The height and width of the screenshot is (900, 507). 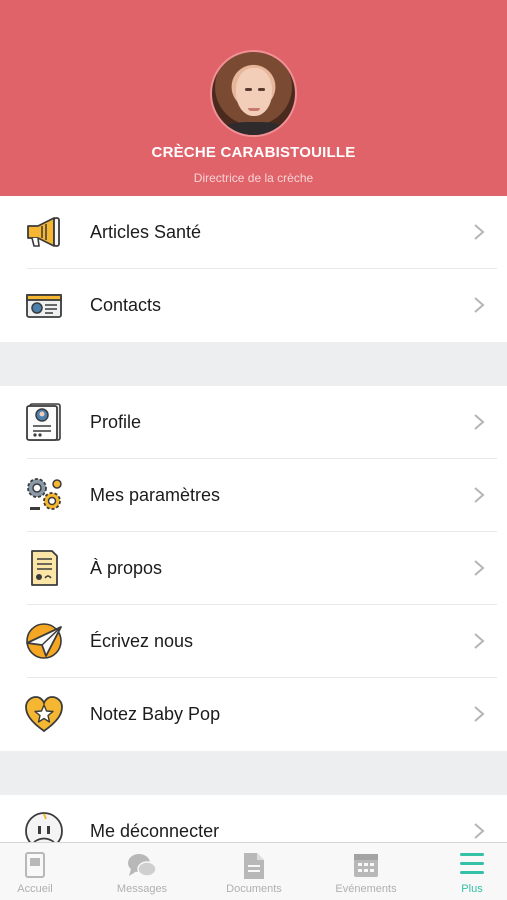 What do you see at coordinates (116, 422) in the screenshot?
I see `menu-item-label: Profile` at bounding box center [116, 422].